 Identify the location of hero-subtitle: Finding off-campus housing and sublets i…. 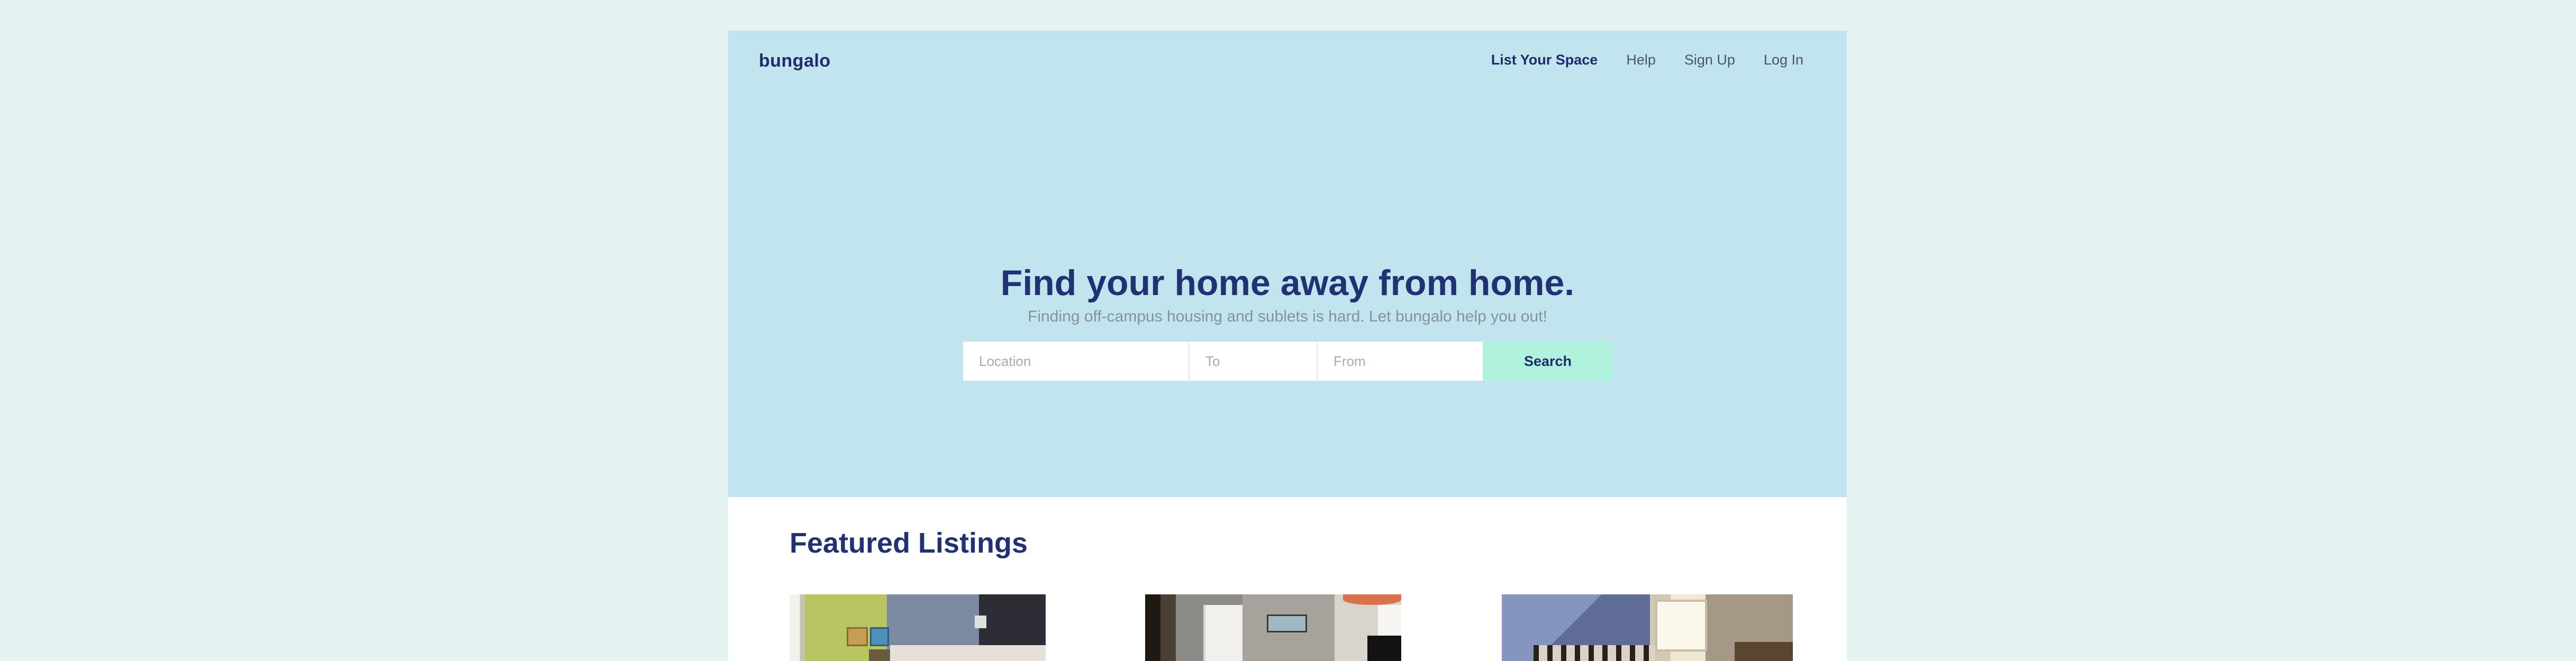
(1287, 317).